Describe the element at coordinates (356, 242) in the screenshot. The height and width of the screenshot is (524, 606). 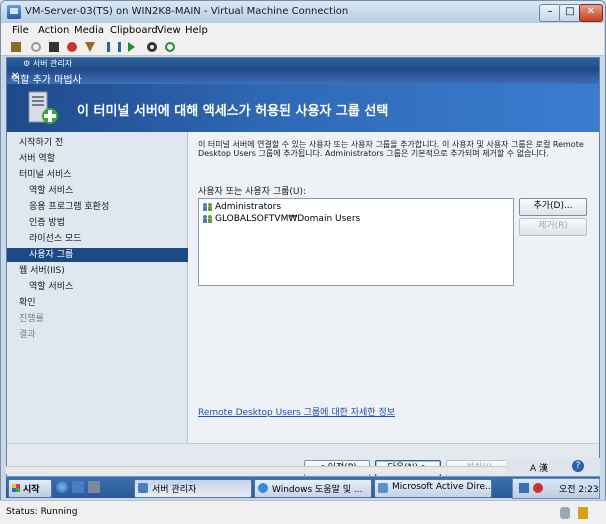
I see `user-groups-list: Administrators GLOBALSOFTVM₩Domain Users` at that location.